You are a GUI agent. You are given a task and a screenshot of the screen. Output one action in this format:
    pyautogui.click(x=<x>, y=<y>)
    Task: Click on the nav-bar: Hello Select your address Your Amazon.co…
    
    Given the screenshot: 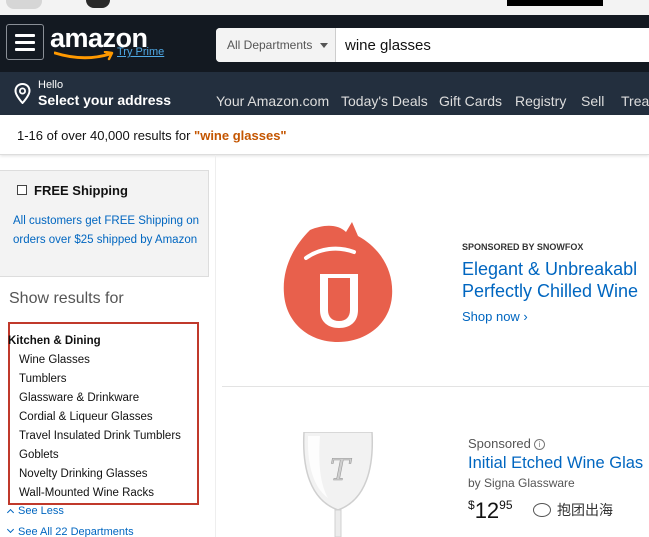 What is the action you would take?
    pyautogui.click(x=324, y=93)
    